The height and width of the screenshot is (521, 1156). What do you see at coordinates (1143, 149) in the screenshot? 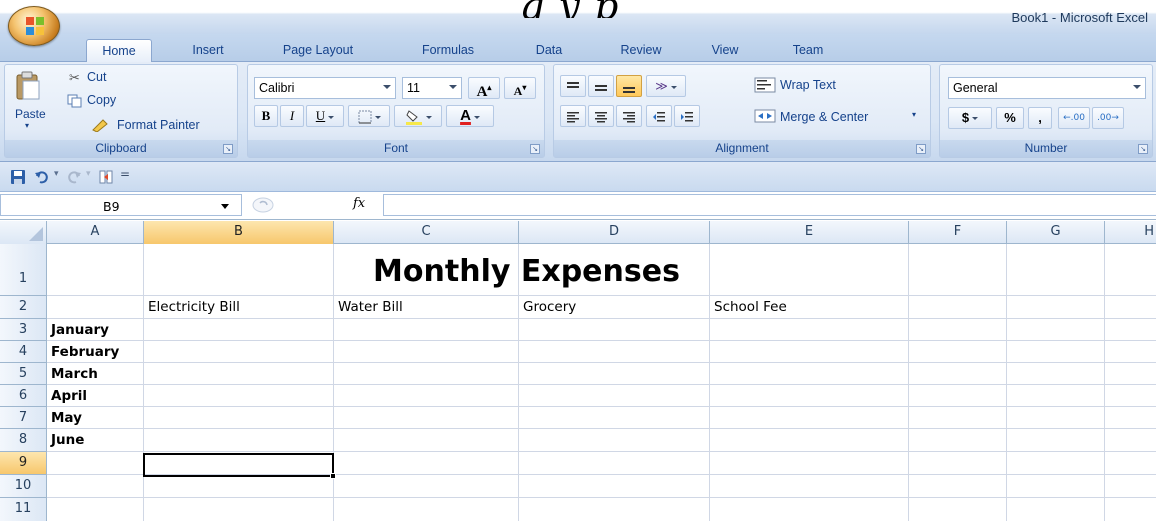
I see `number-launcher-icon: ↘` at bounding box center [1143, 149].